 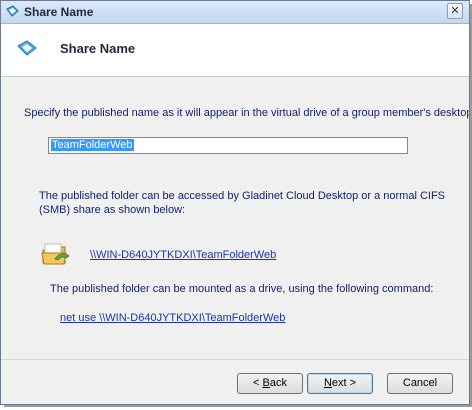 What do you see at coordinates (266, 383) in the screenshot?
I see `back-accel: B` at bounding box center [266, 383].